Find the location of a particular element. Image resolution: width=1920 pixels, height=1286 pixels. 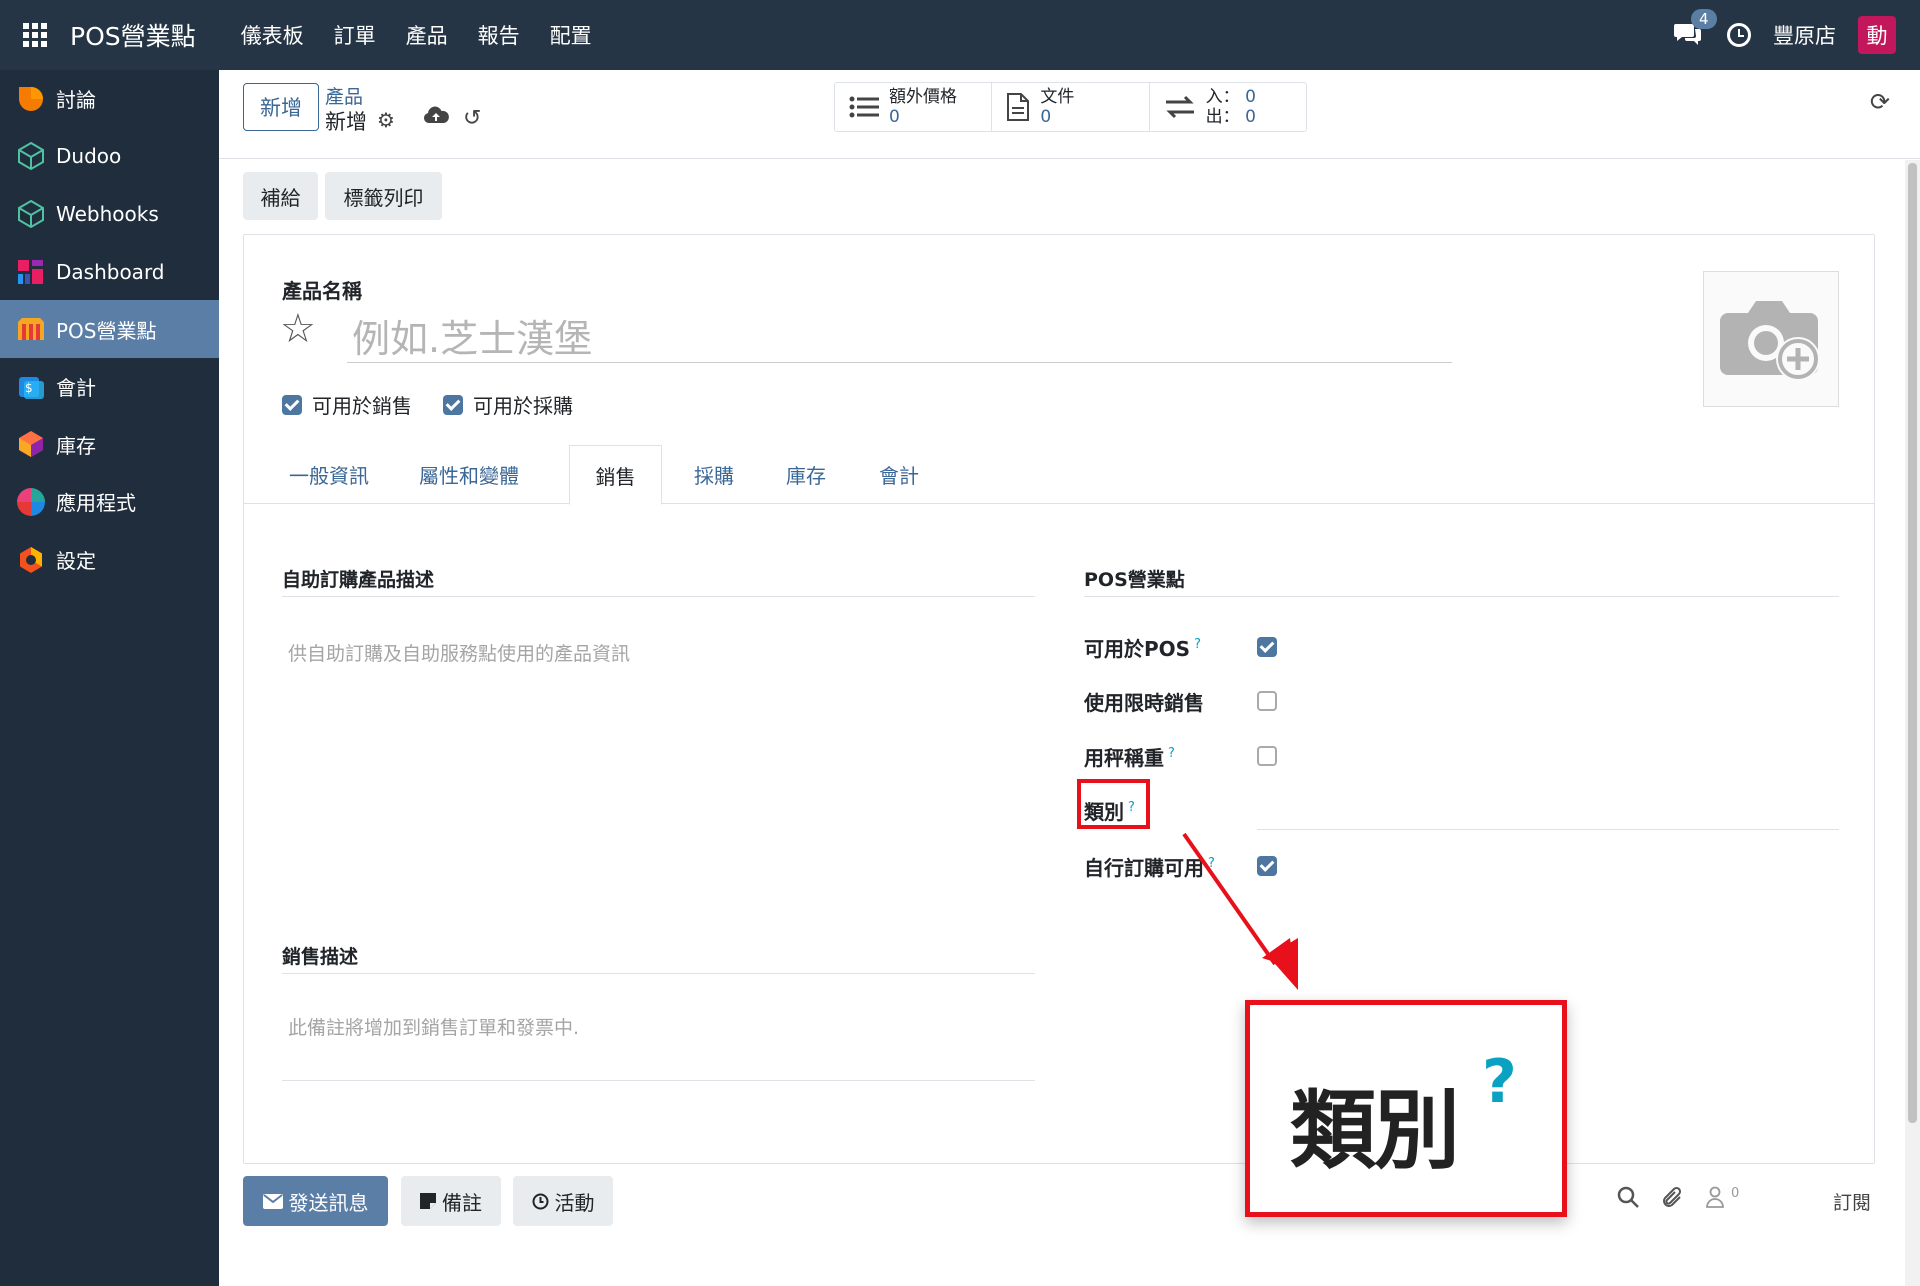

product-name-input: 例如.芝士漢堡 is located at coordinates (899, 335).